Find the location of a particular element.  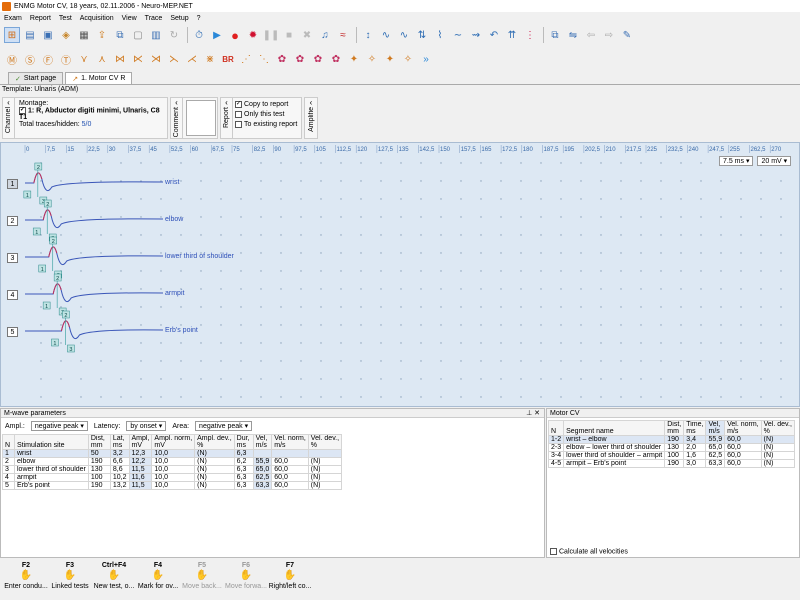

more-icon: » is located at coordinates (426, 59).